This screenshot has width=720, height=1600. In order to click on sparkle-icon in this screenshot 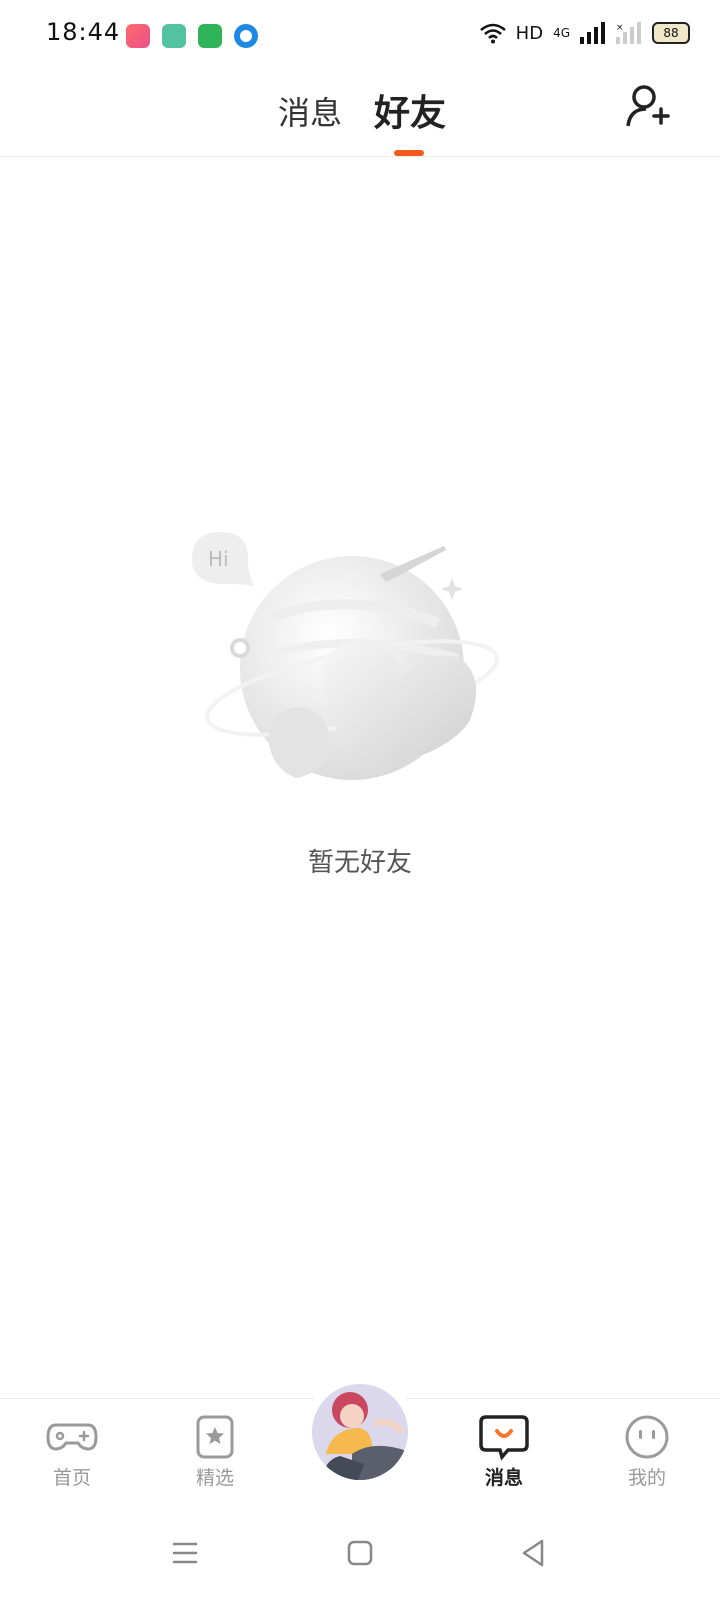, I will do `click(452, 589)`.